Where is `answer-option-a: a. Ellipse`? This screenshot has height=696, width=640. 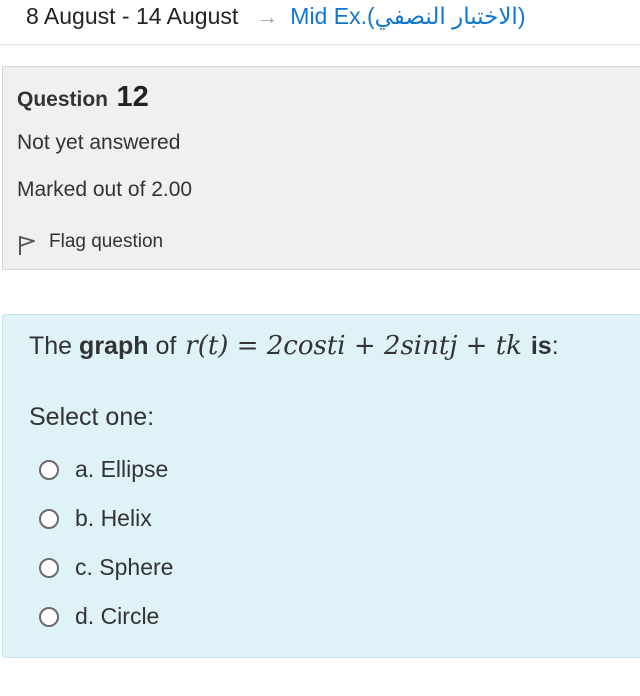
answer-option-a: a. Ellipse is located at coordinates (106, 469).